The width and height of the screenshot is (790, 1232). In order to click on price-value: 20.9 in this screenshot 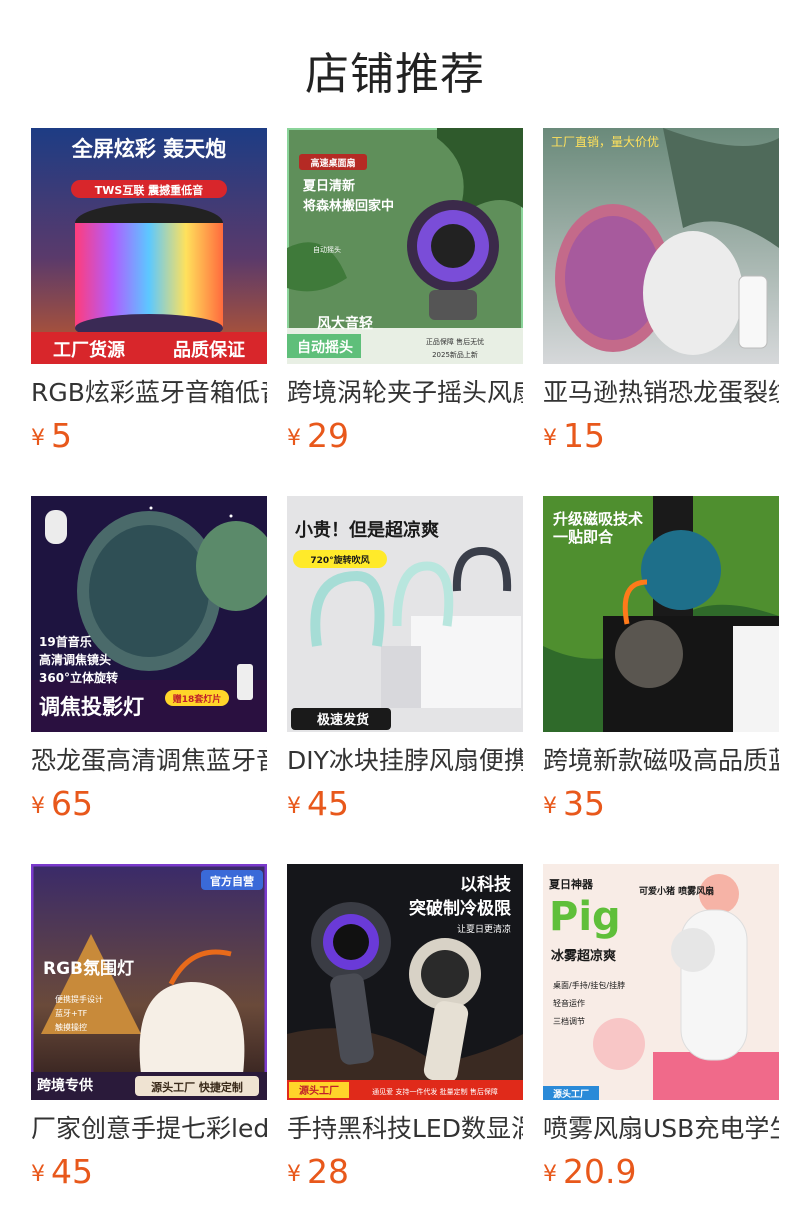, I will do `click(600, 1171)`.